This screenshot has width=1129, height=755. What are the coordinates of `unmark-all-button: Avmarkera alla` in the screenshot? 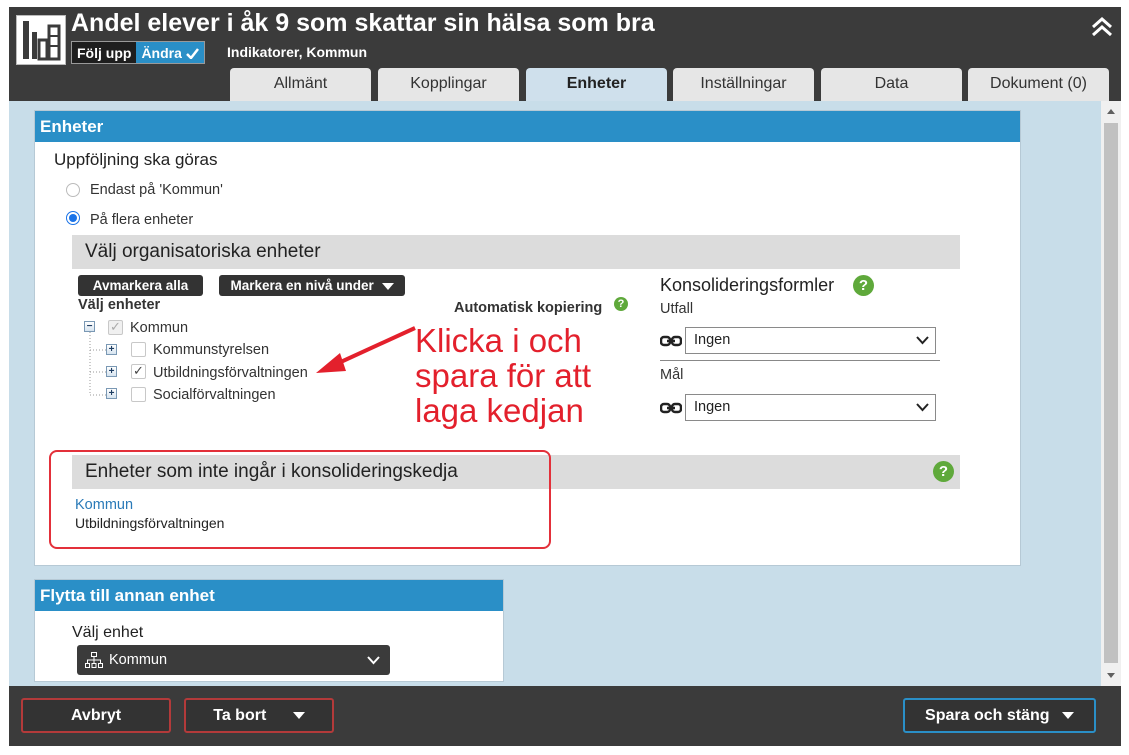 It's located at (140, 285).